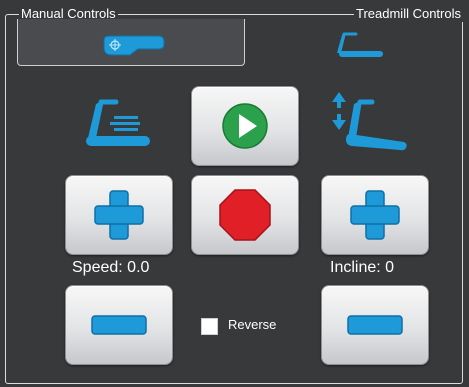  I want to click on treadmill-speed-icon, so click(118, 122).